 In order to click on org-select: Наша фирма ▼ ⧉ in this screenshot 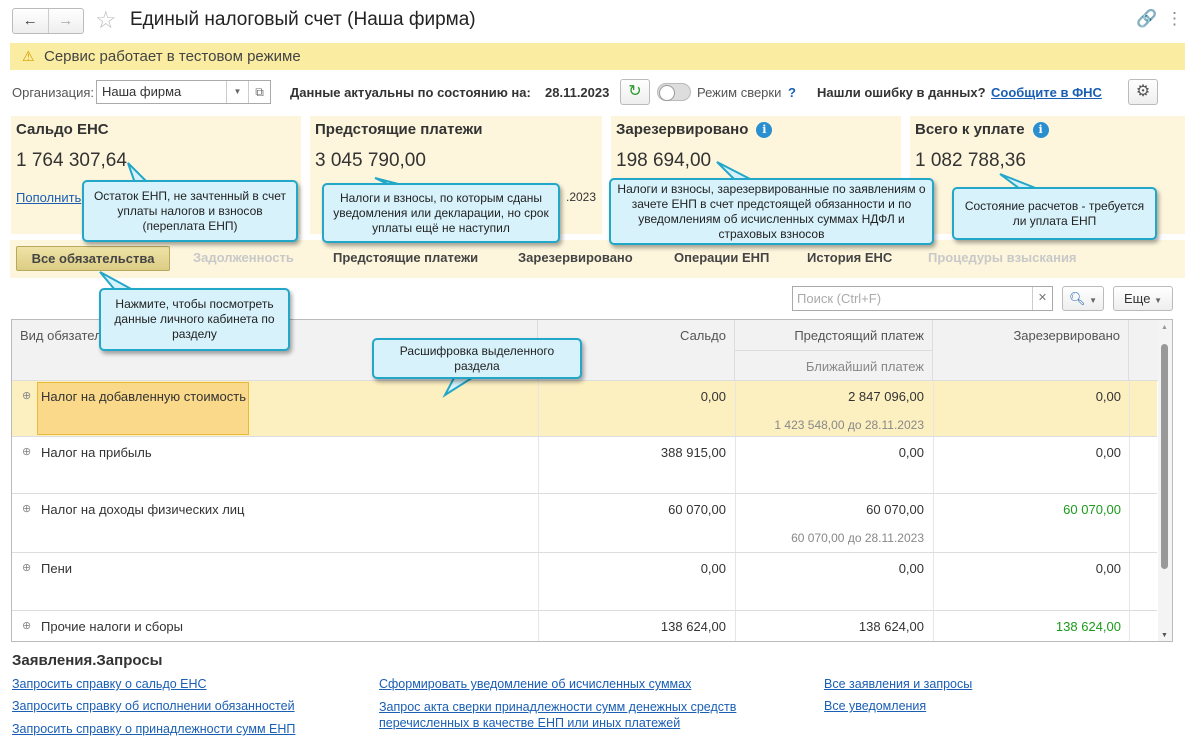, I will do `click(183, 92)`.